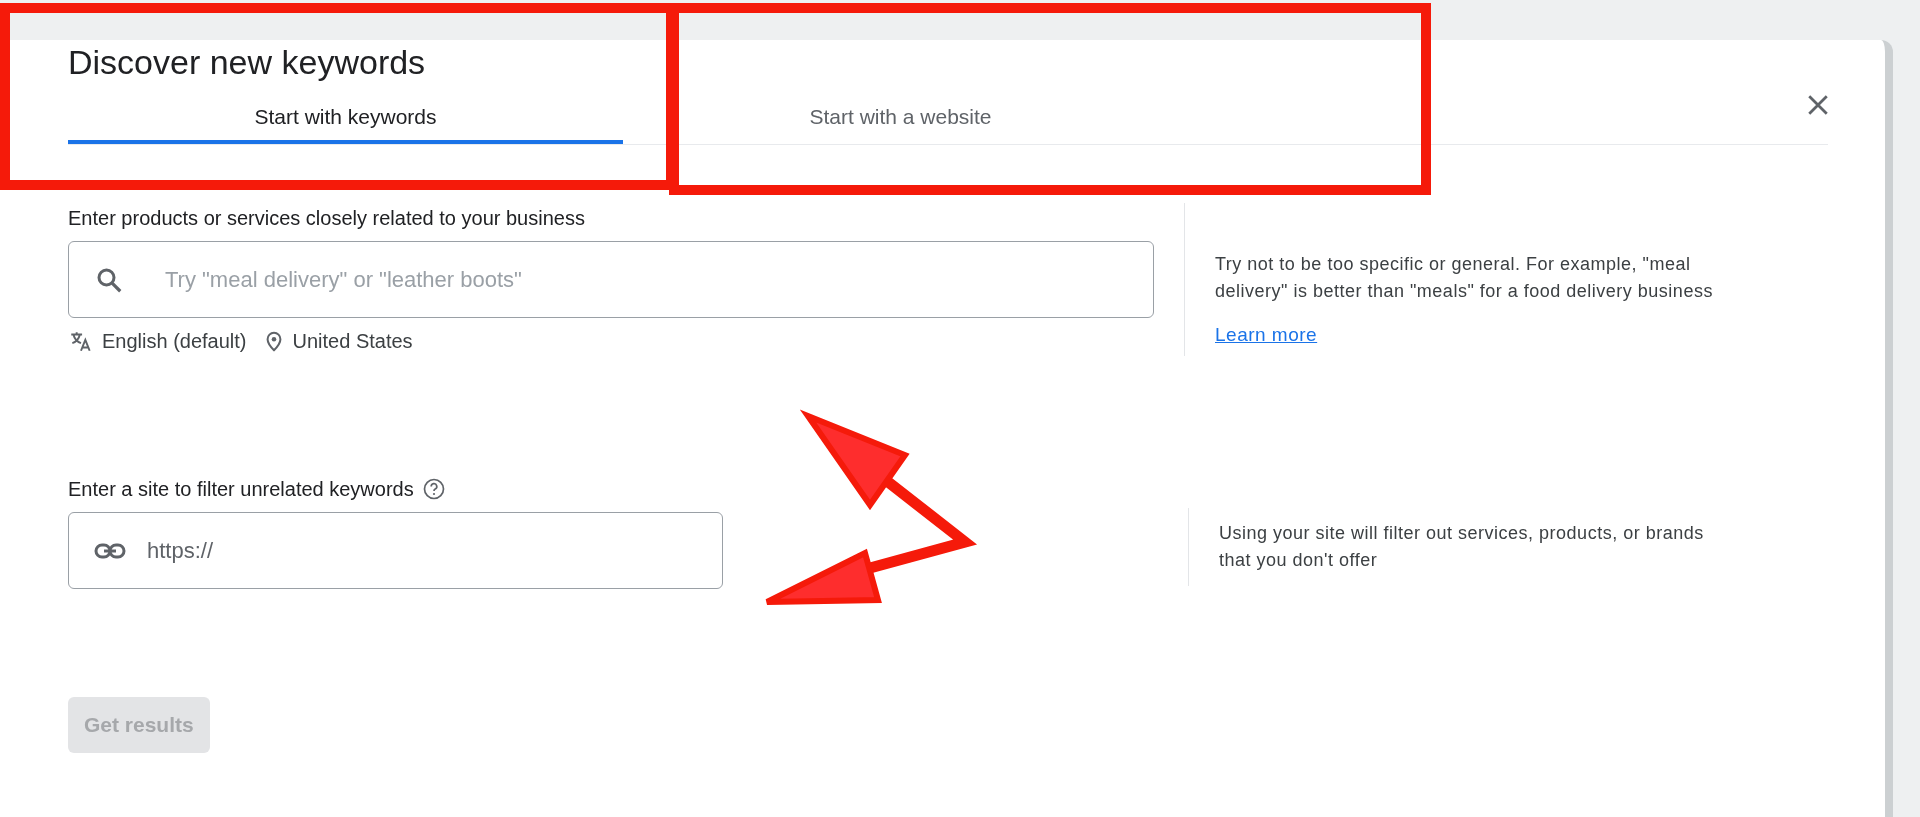 The image size is (1920, 817). I want to click on help-icon, so click(433, 489).